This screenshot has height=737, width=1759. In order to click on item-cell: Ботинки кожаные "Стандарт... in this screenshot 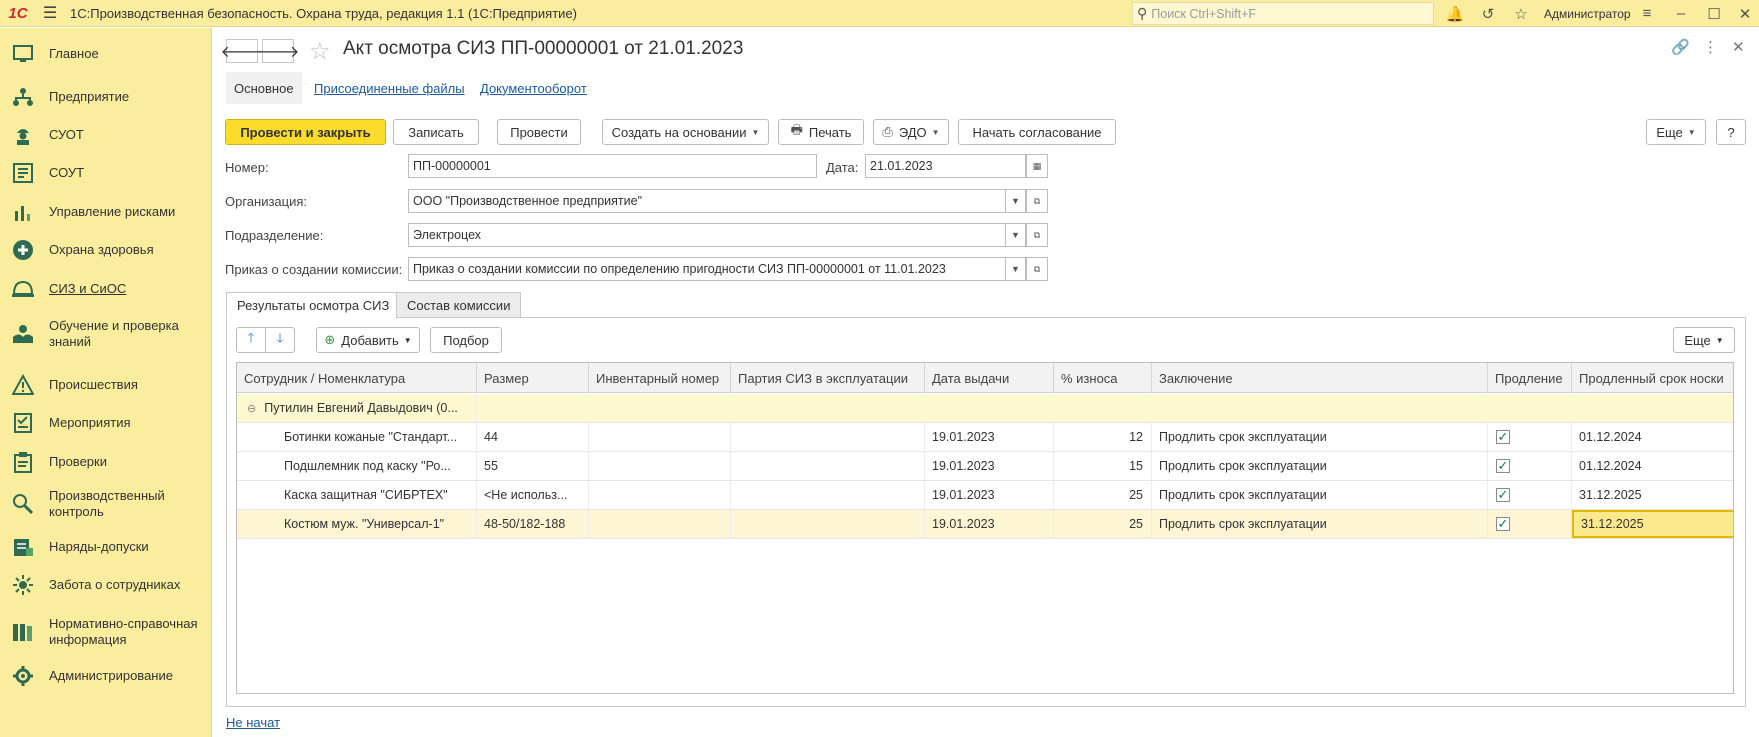, I will do `click(357, 437)`.